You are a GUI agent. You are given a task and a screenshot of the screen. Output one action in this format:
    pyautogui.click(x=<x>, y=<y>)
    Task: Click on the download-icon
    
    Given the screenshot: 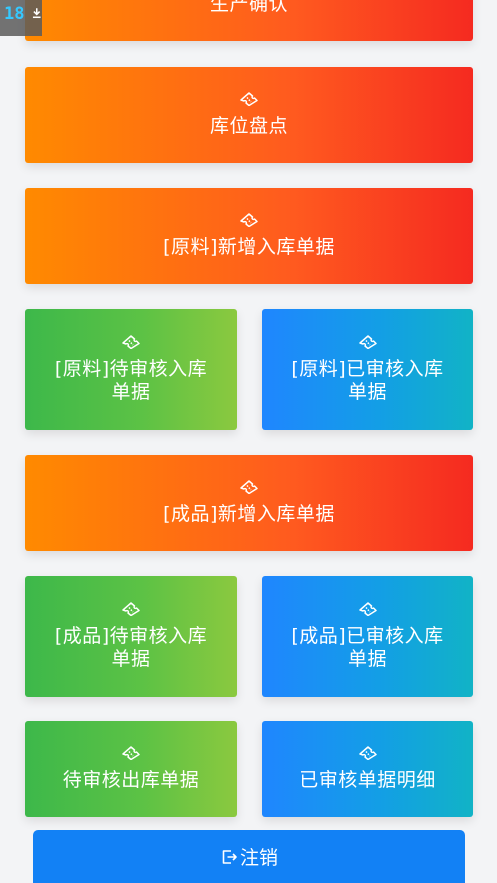 What is the action you would take?
    pyautogui.click(x=37, y=13)
    